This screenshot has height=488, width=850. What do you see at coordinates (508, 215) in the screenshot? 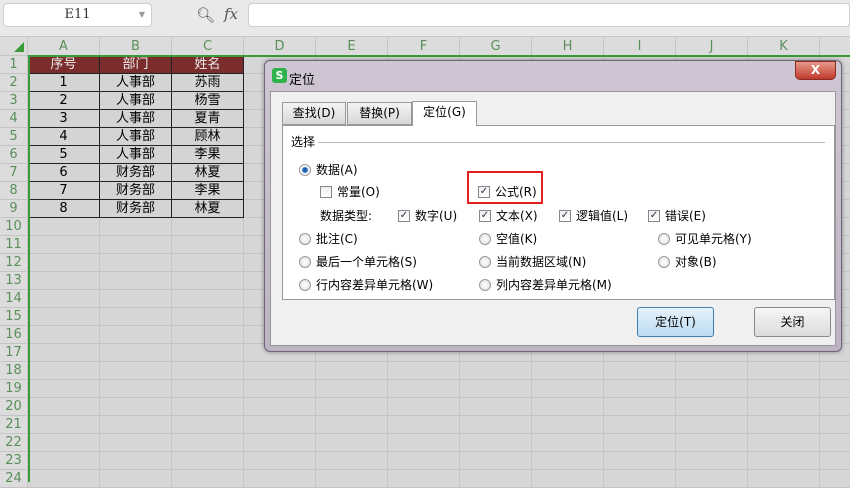
I see `checkbox-text: ✓ 文本(X)` at bounding box center [508, 215].